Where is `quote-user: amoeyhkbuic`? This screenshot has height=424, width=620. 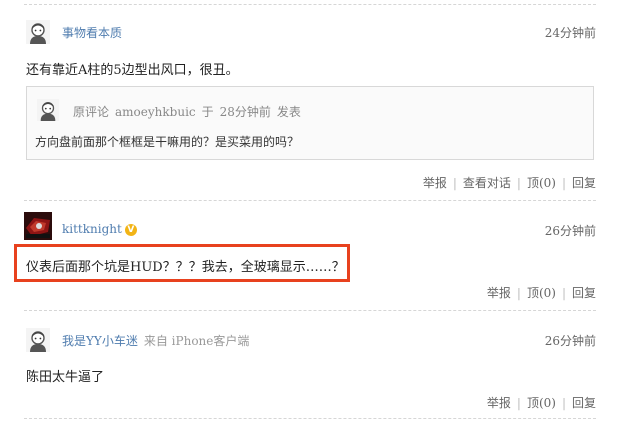 quote-user: amoeyhkbuic is located at coordinates (155, 112).